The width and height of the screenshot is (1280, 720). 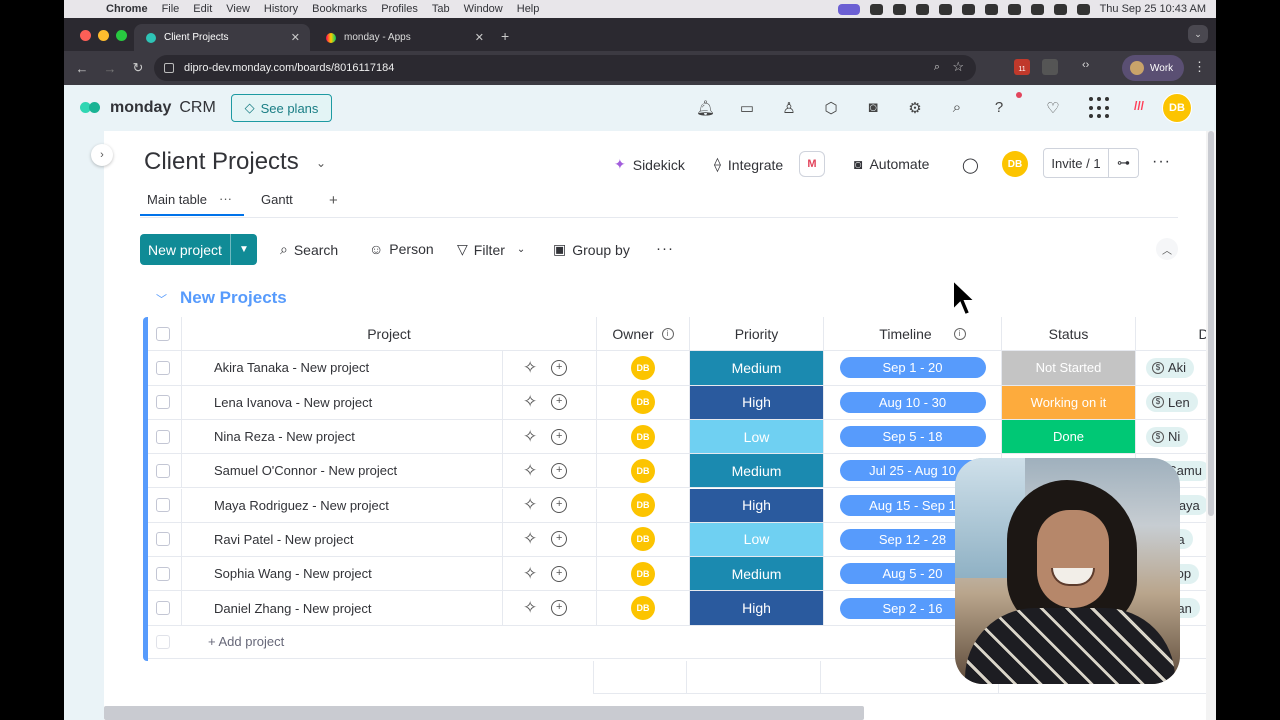 I want to click on project-name-cell: Ravi Patel - New project, so click(x=342, y=539).